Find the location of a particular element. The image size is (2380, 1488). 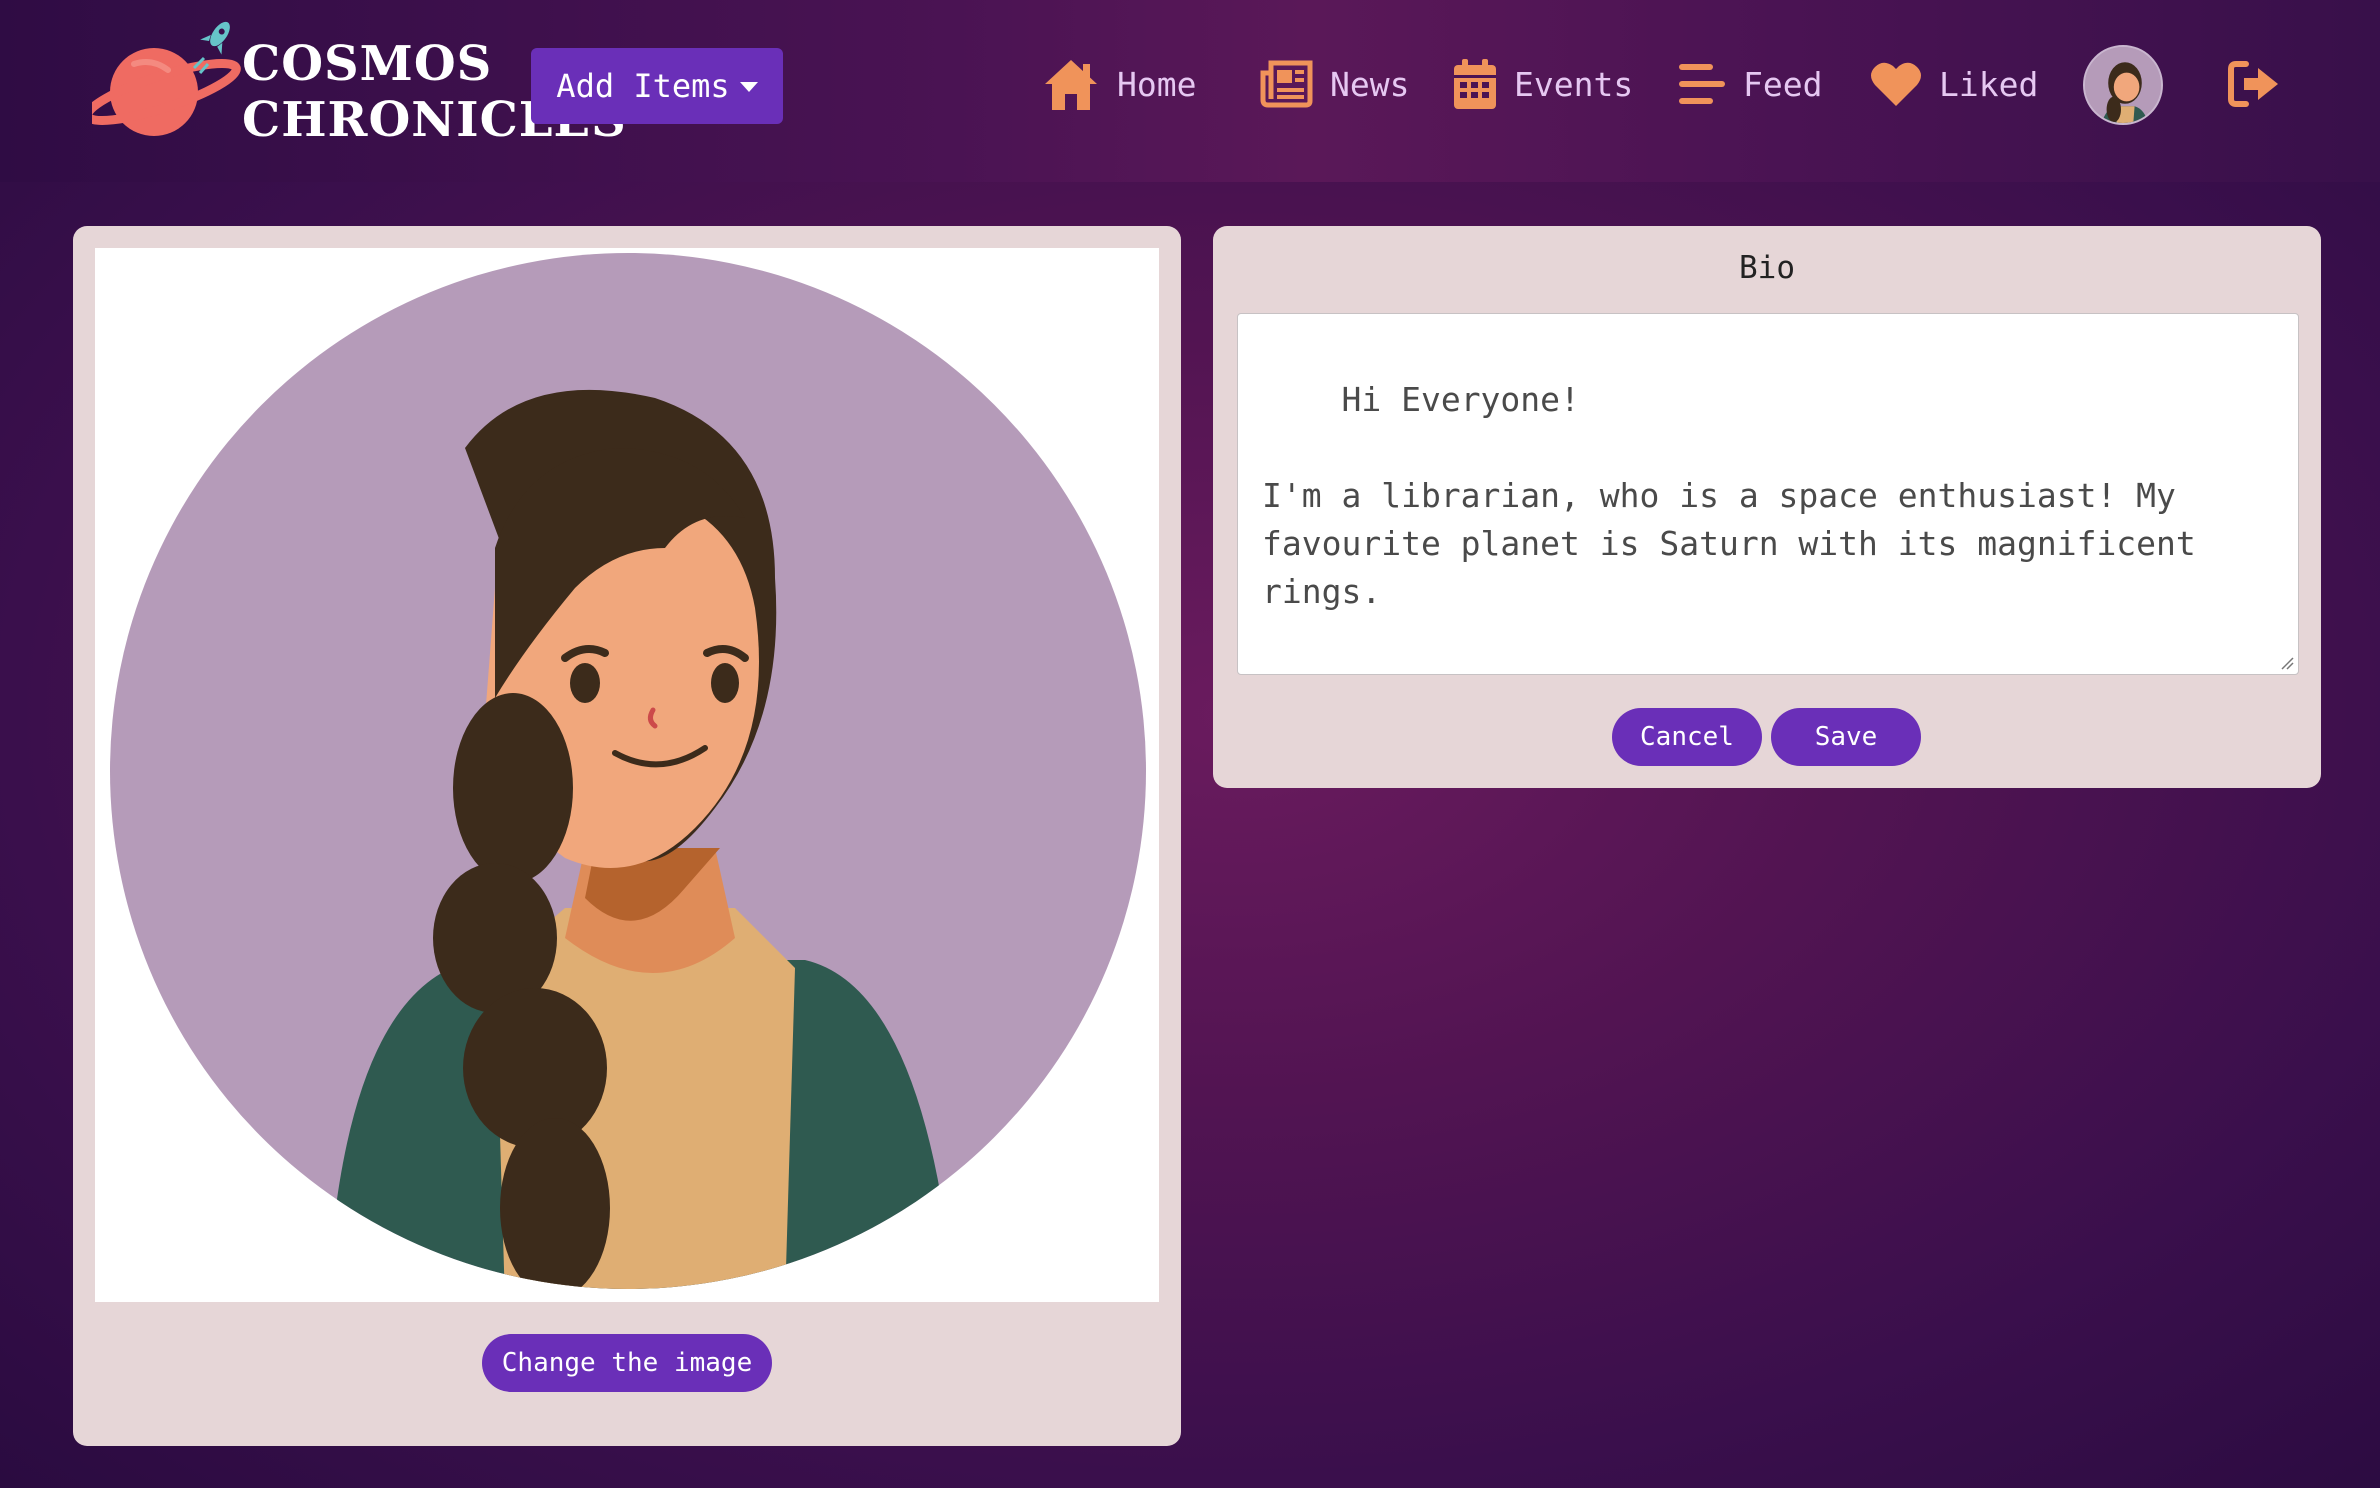

nav-feed: Feed is located at coordinates (1749, 84).